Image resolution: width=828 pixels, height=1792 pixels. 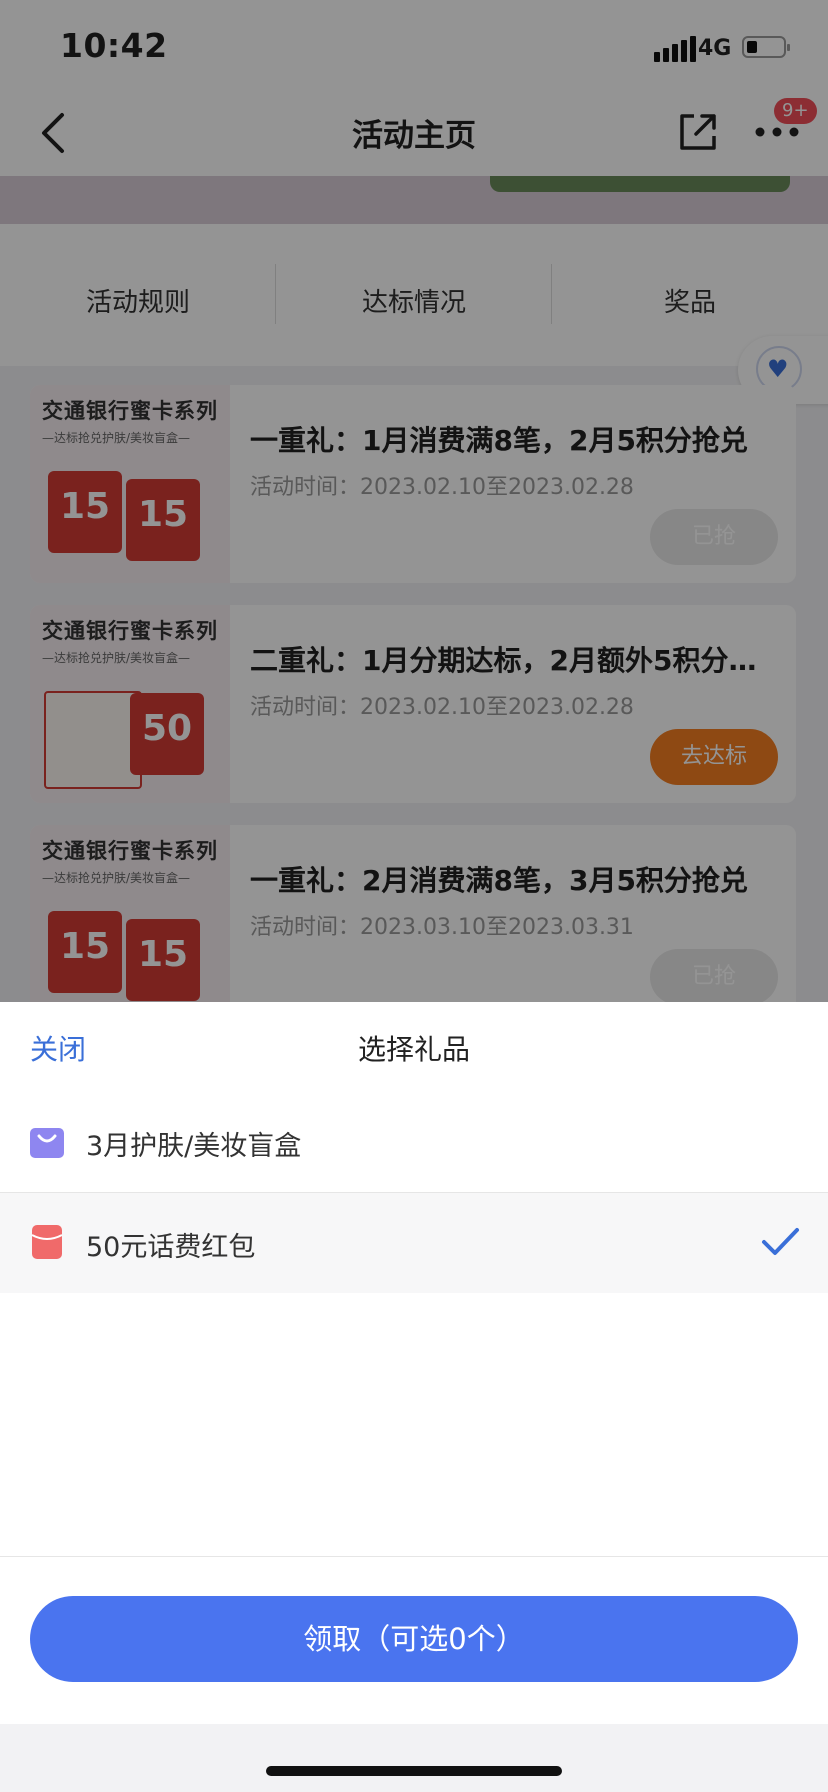 I want to click on home-indicator, so click(x=414, y=1771).